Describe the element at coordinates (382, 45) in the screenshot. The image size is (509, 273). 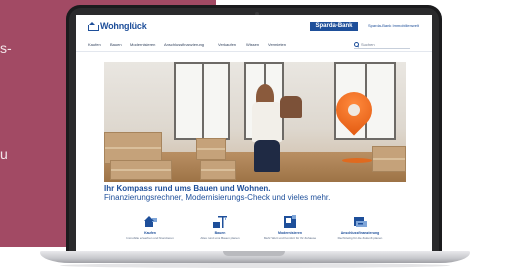
I see `search-input: Suchen` at that location.